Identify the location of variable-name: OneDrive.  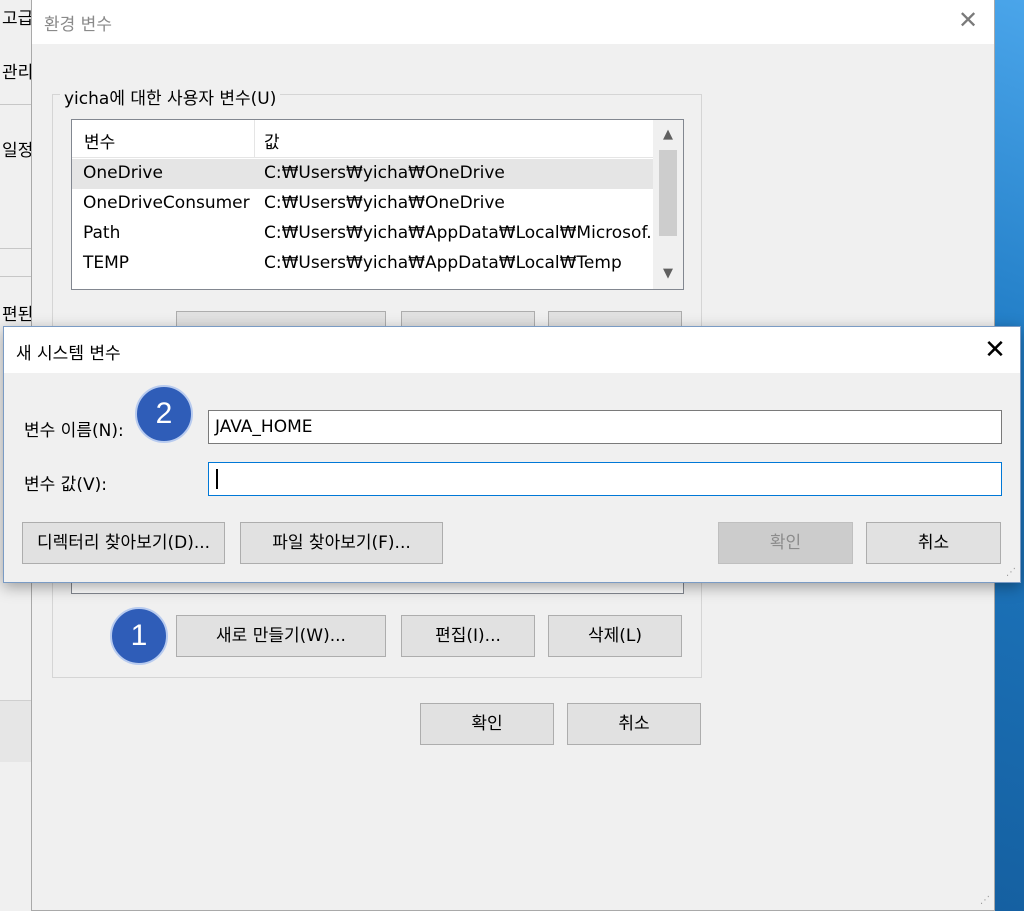
(123, 173).